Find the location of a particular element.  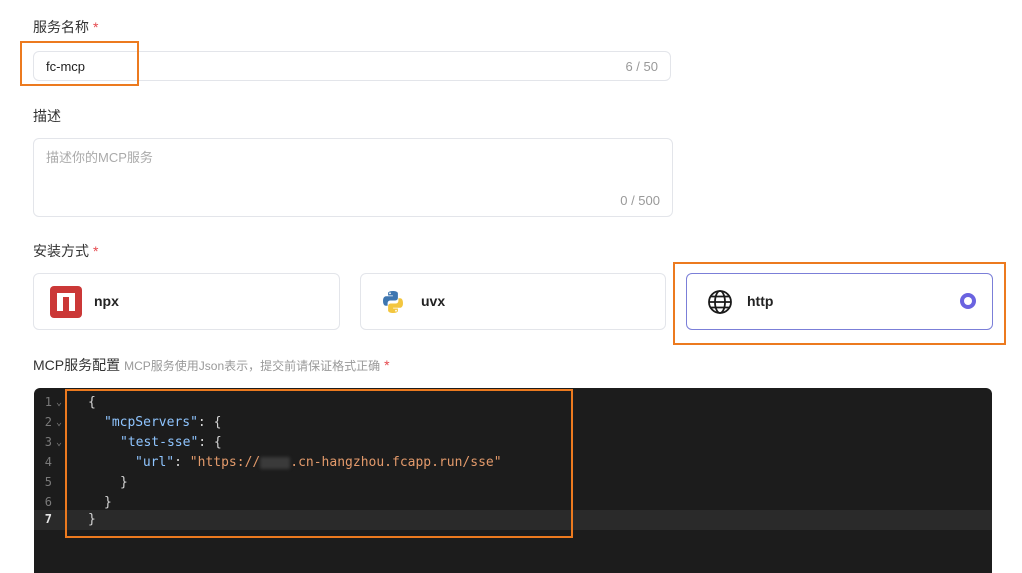

service-name-value: fc-mcp is located at coordinates (65, 66).